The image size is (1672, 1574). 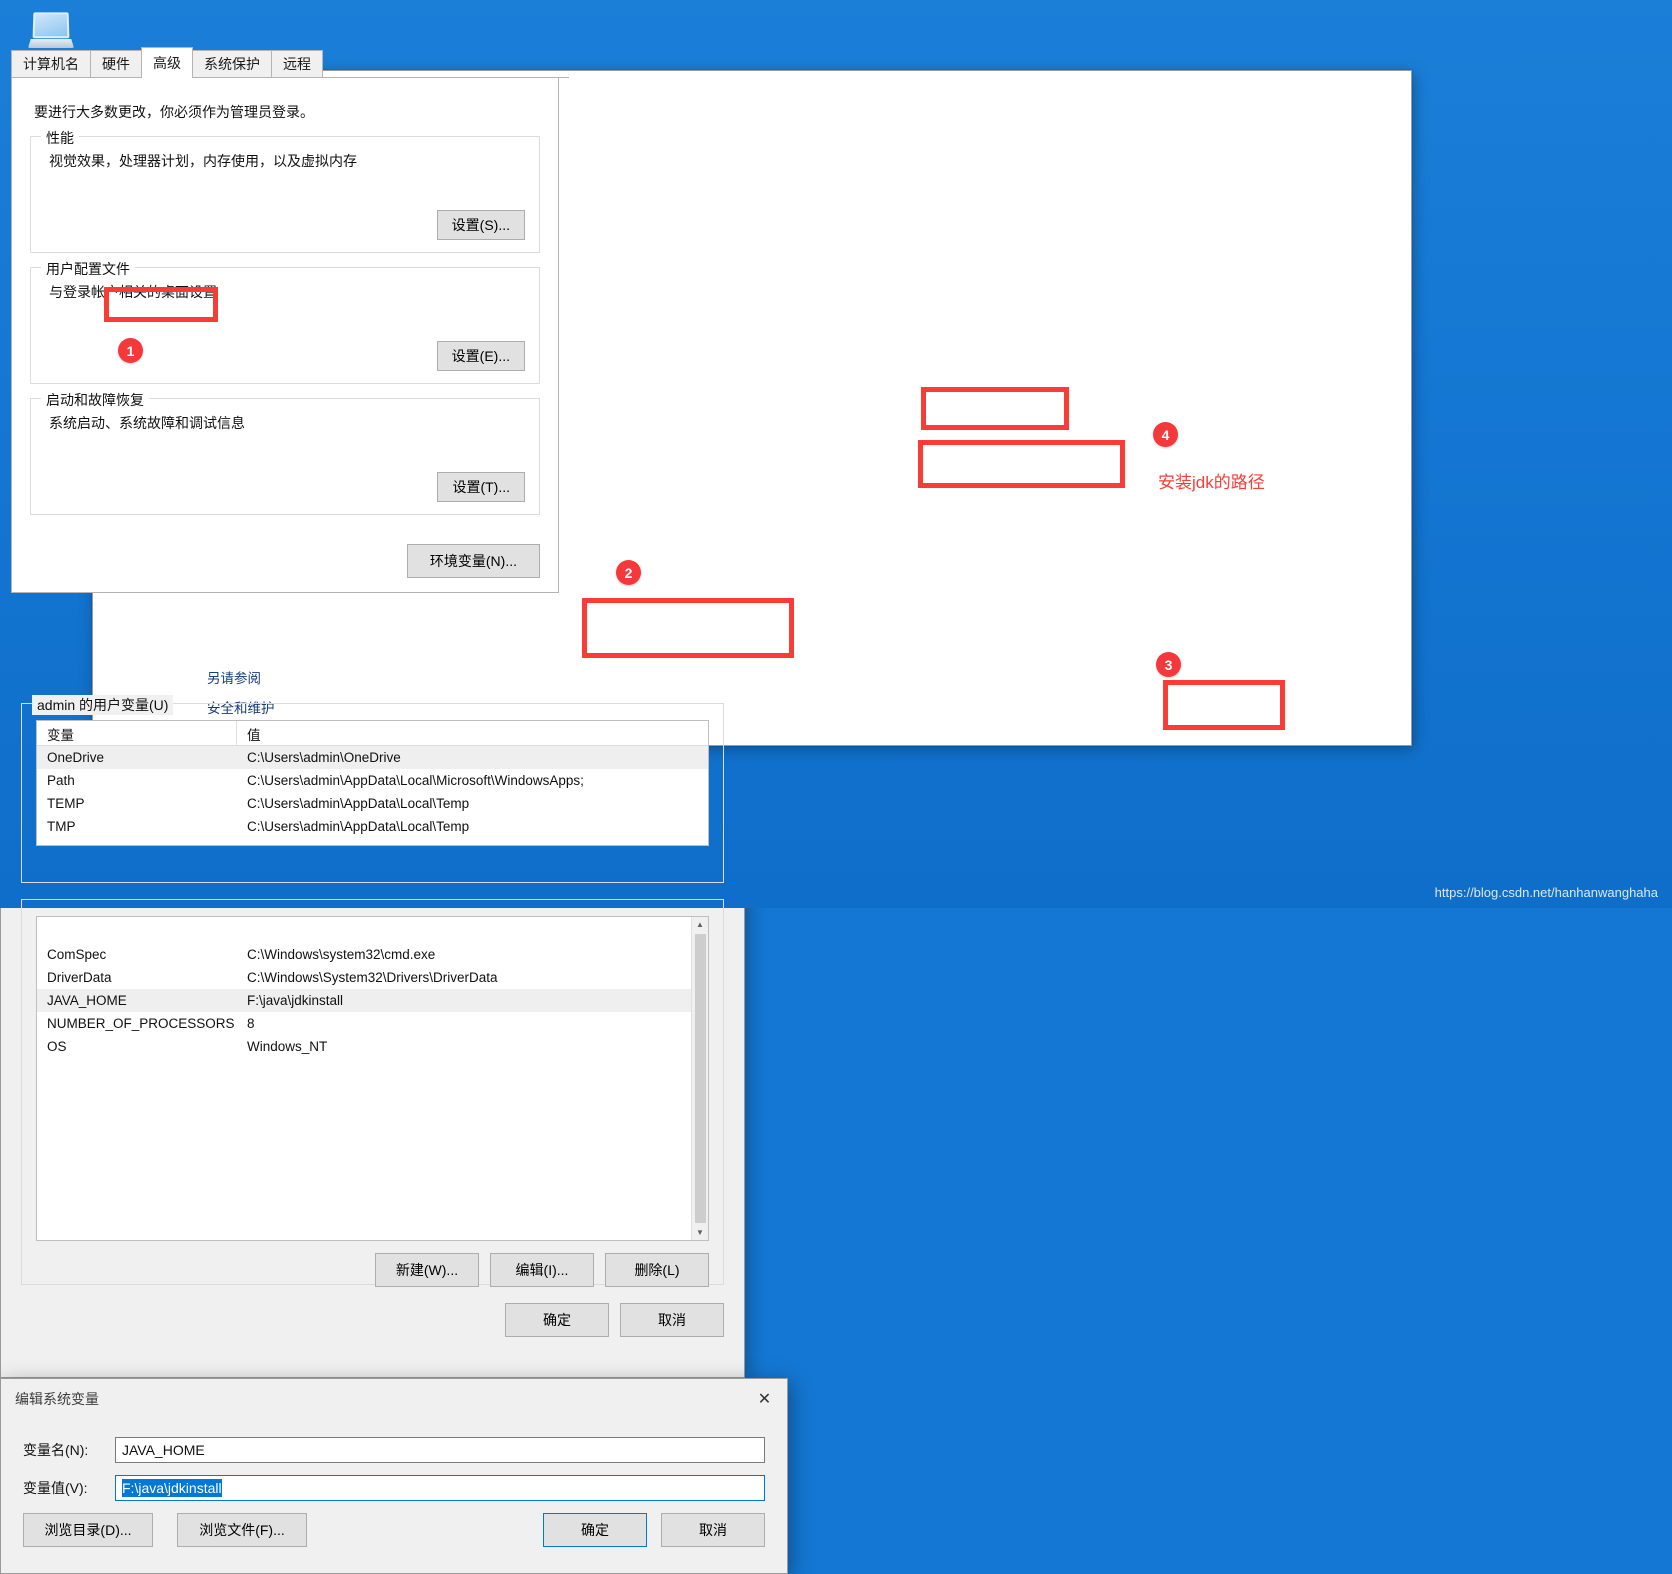 I want to click on table-row: ComSpec C:\Windows\system32\cmd.exe, so click(x=364, y=954).